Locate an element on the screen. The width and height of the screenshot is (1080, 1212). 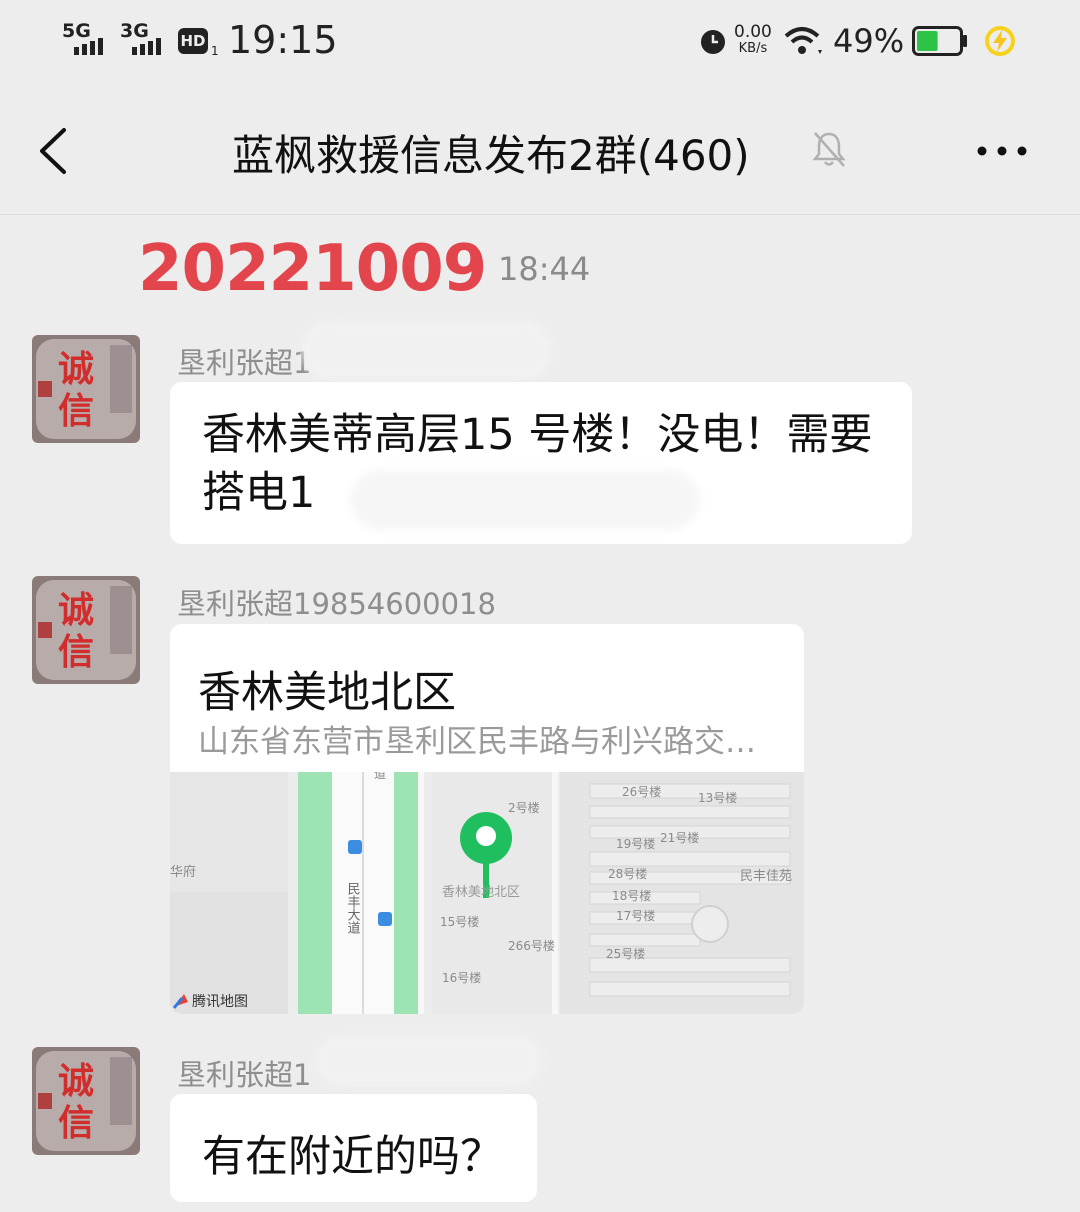
clock: 19:15 is located at coordinates (283, 40).